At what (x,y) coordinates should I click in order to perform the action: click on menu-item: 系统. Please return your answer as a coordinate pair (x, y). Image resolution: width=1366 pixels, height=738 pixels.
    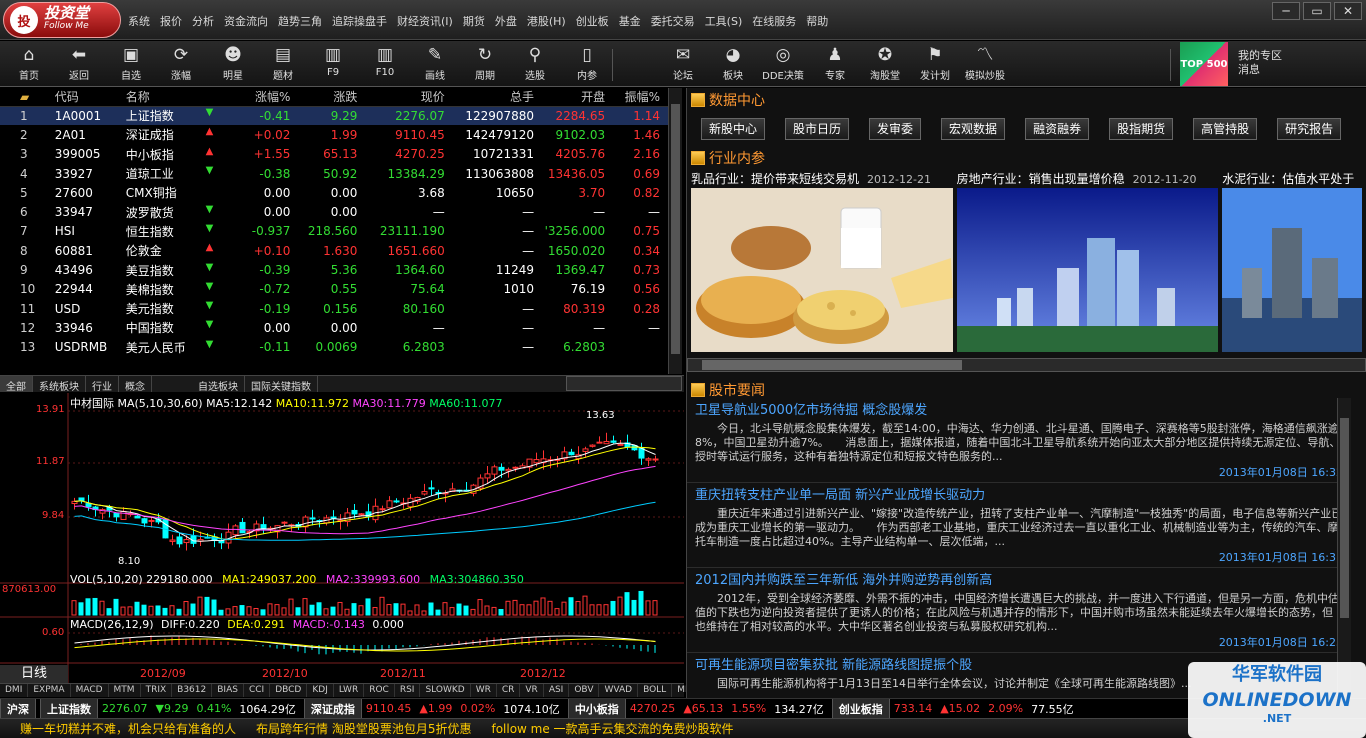
    Looking at the image, I should click on (139, 21).